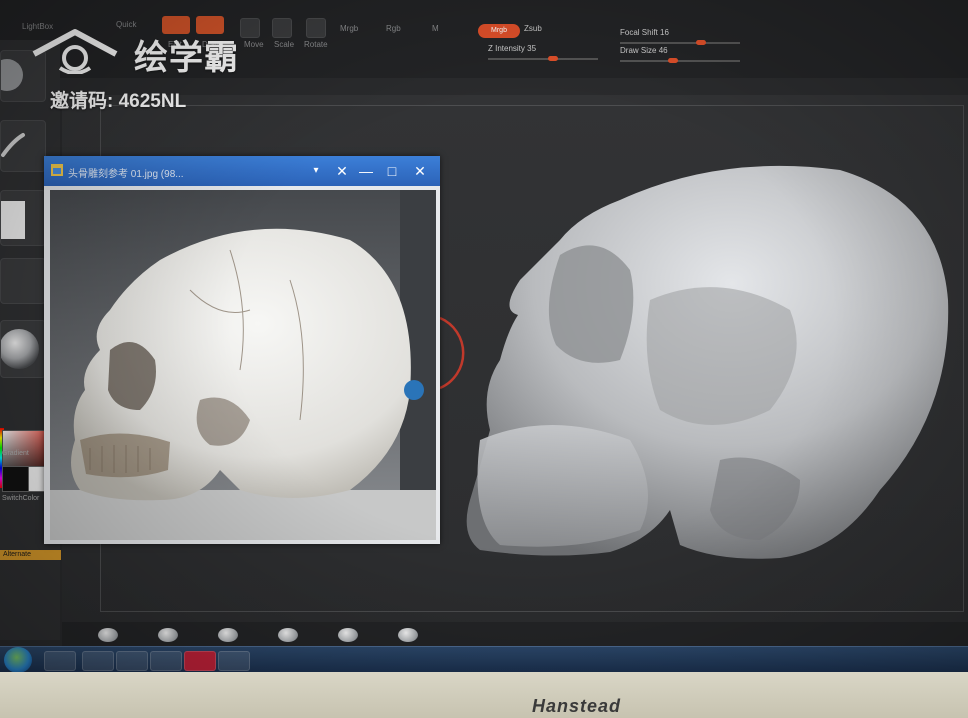  What do you see at coordinates (98, 661) in the screenshot?
I see `taskbar-app-photoshop` at bounding box center [98, 661].